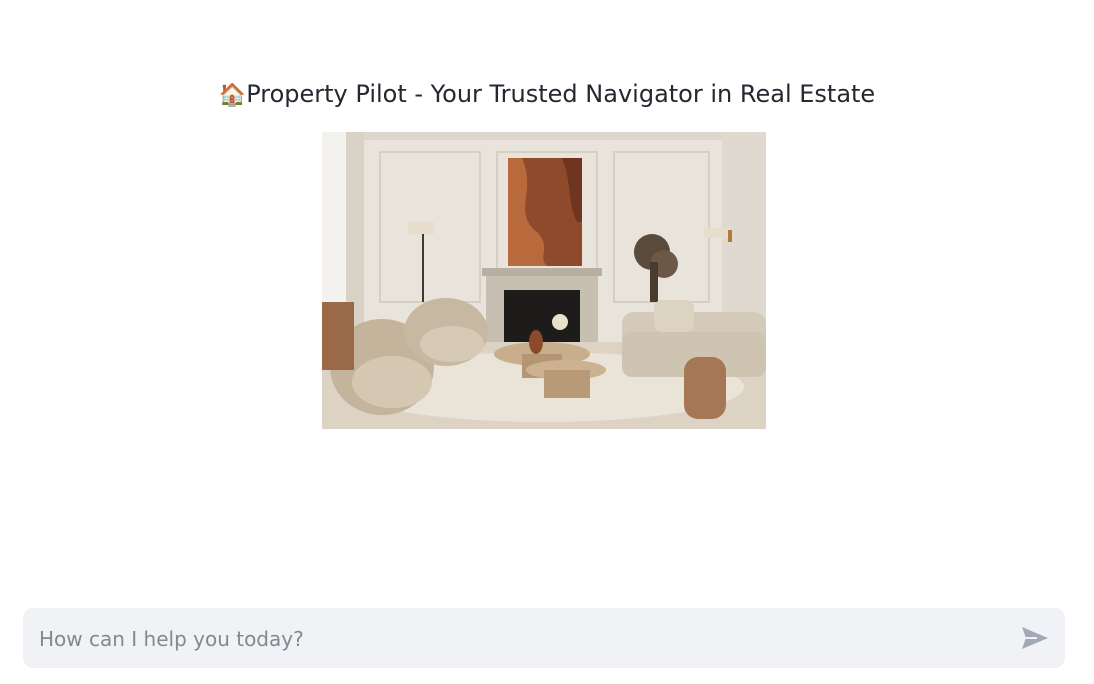  I want to click on send-button, so click(1035, 638).